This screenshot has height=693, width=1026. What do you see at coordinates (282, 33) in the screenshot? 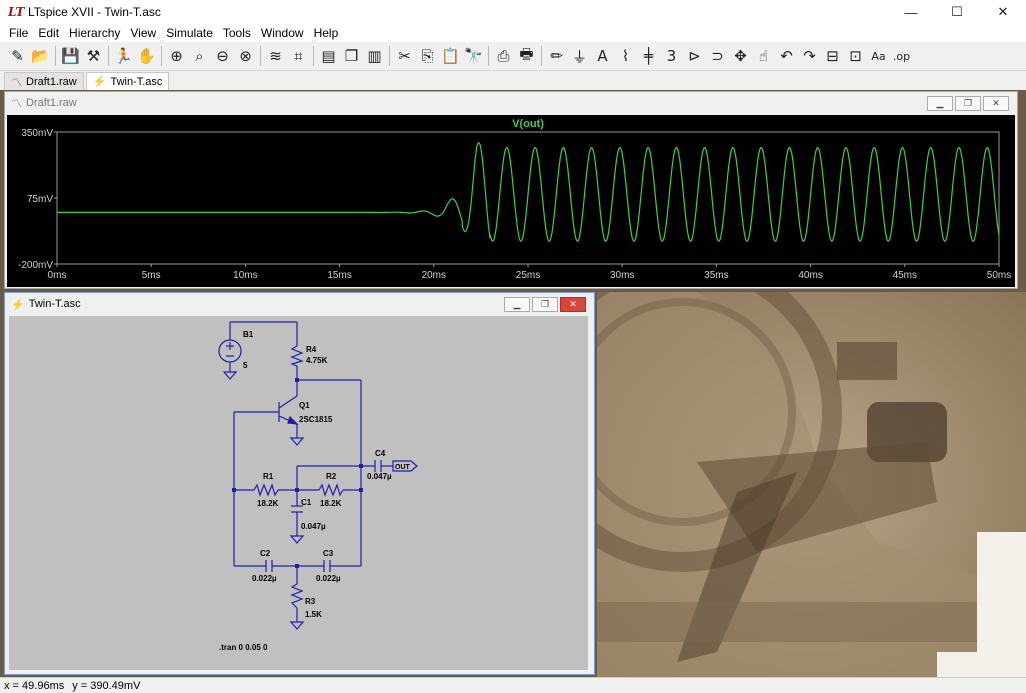
I see `menu-window: Window` at bounding box center [282, 33].